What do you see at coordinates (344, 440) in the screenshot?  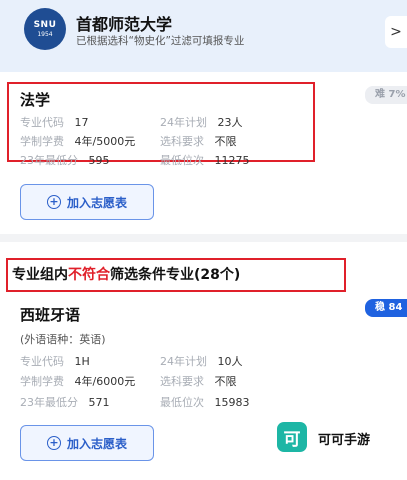 I see `watermark-text: 可可手游` at bounding box center [344, 440].